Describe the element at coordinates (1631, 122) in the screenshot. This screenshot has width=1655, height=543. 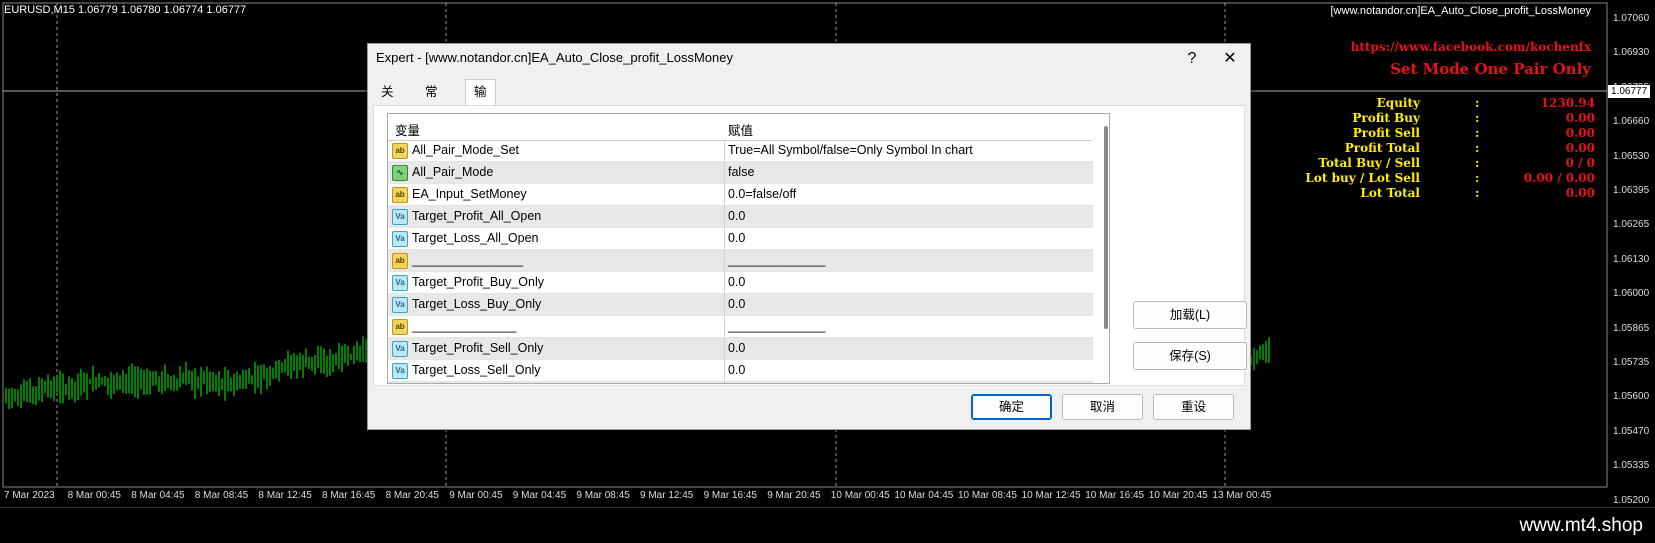
I see `y-tick: 1.06660` at that location.